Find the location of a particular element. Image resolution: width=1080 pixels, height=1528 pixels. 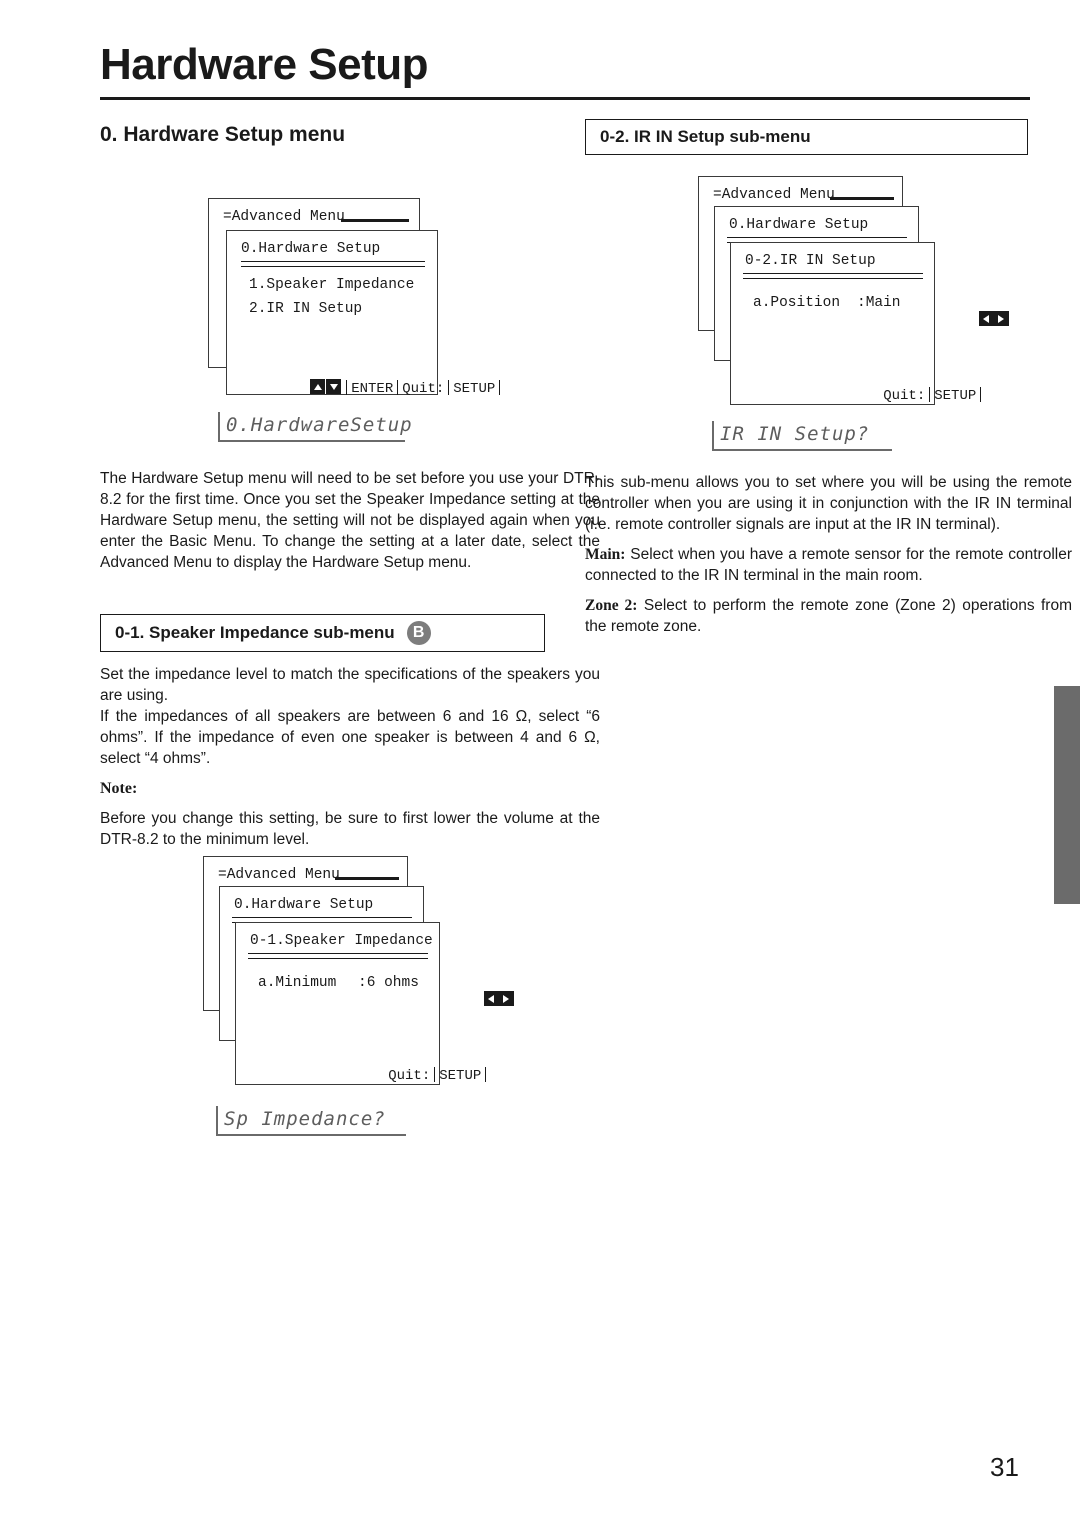

note-label: Note: is located at coordinates (119, 788).